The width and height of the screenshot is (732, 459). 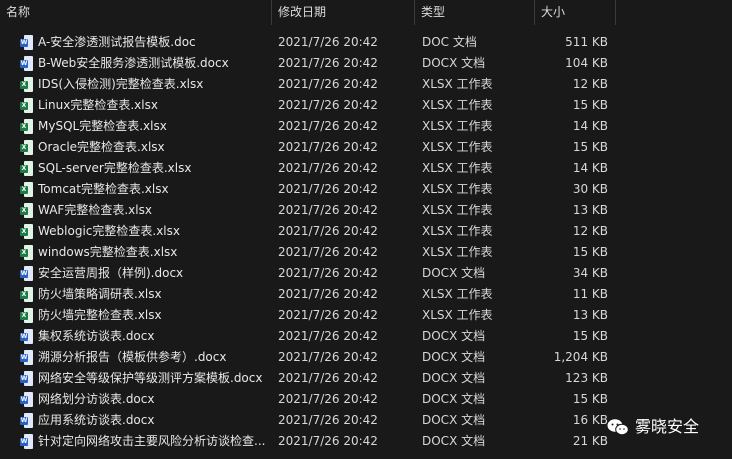 I want to click on file-name-cell: X SQL-server完整检查表.xlsx, so click(x=145, y=168).